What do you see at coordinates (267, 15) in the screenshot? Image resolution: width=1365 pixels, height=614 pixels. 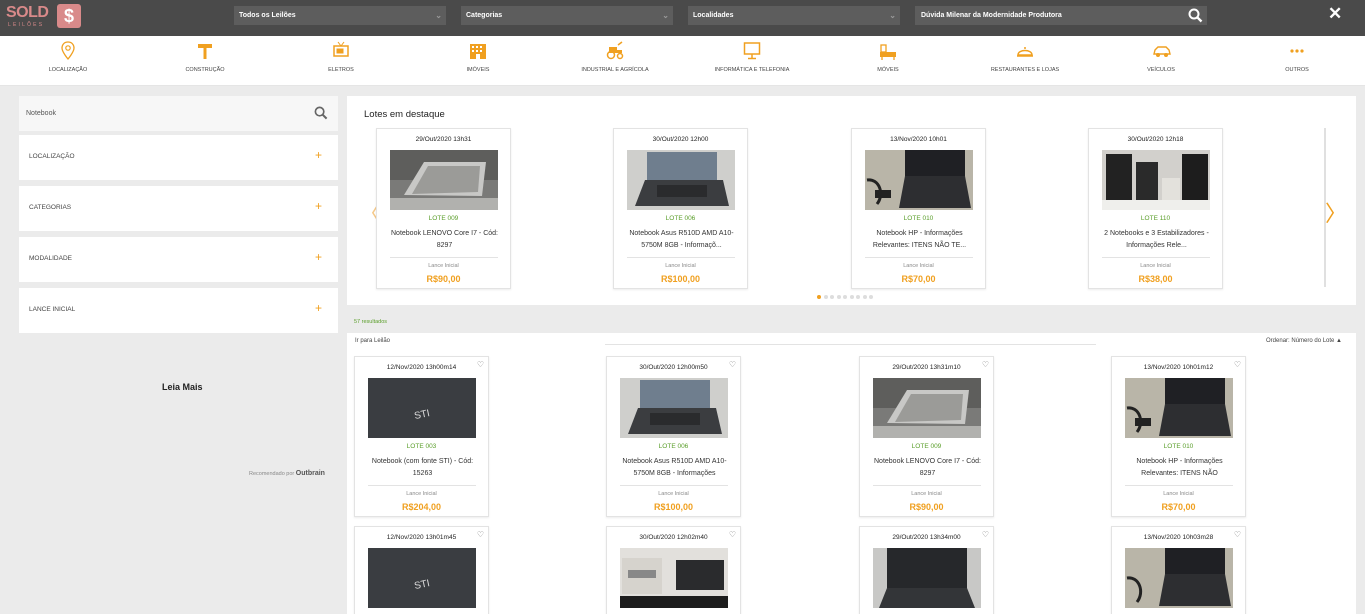 I see `auction-select-value: Todos os Leilões` at bounding box center [267, 15].